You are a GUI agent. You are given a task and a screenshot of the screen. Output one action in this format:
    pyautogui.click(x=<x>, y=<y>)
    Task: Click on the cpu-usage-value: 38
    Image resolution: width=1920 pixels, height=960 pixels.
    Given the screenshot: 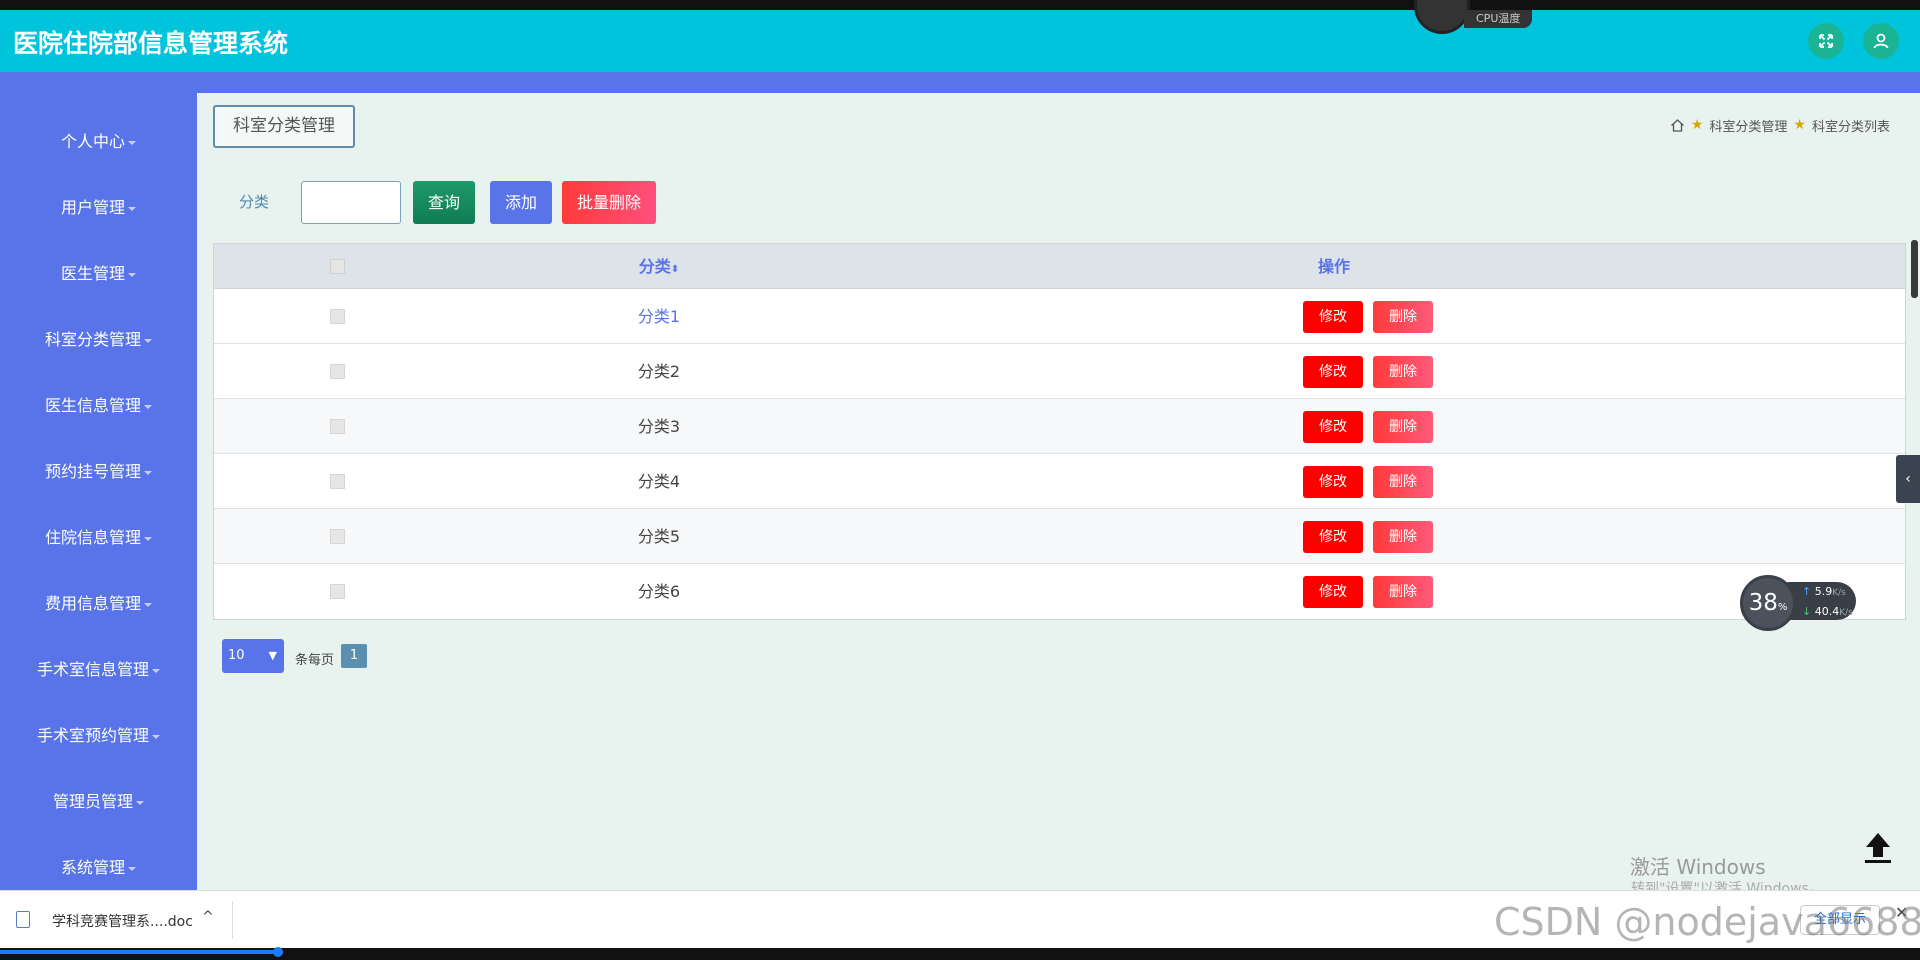 What is the action you would take?
    pyautogui.click(x=1763, y=603)
    